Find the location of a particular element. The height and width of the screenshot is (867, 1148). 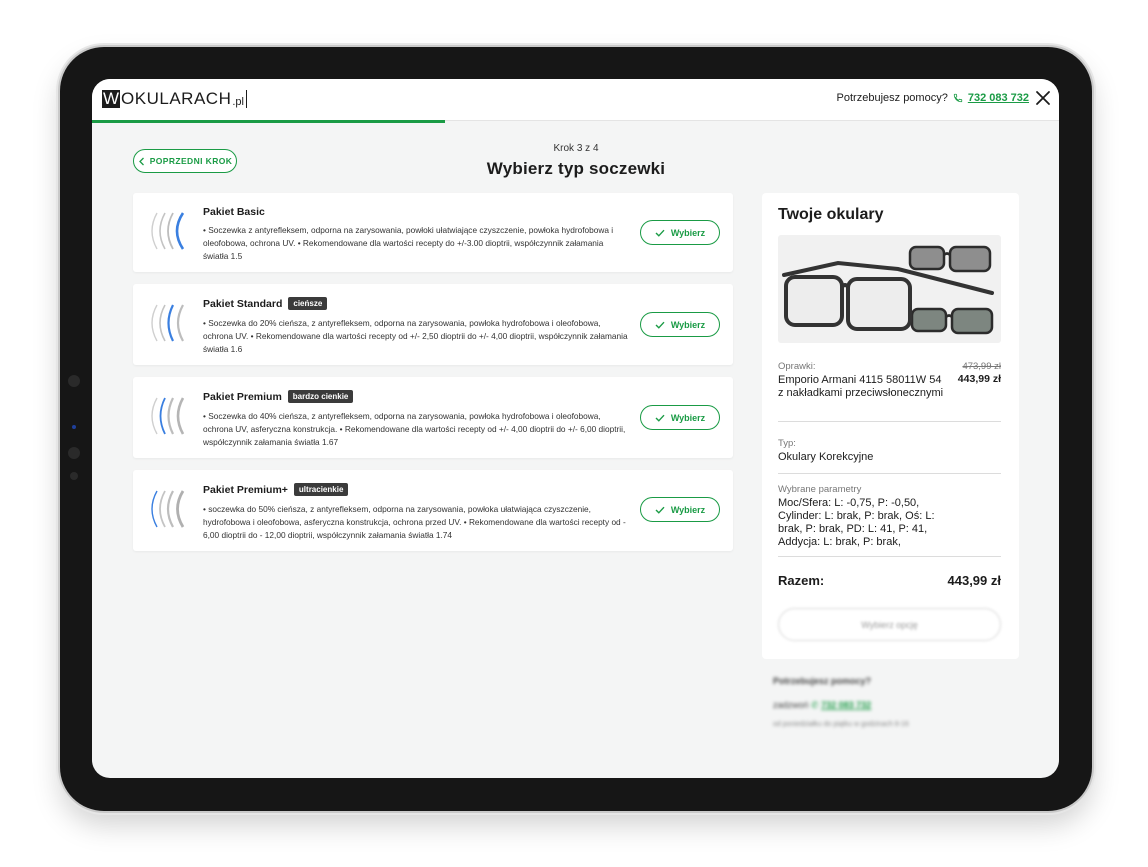

logo-divider is located at coordinates (246, 99).